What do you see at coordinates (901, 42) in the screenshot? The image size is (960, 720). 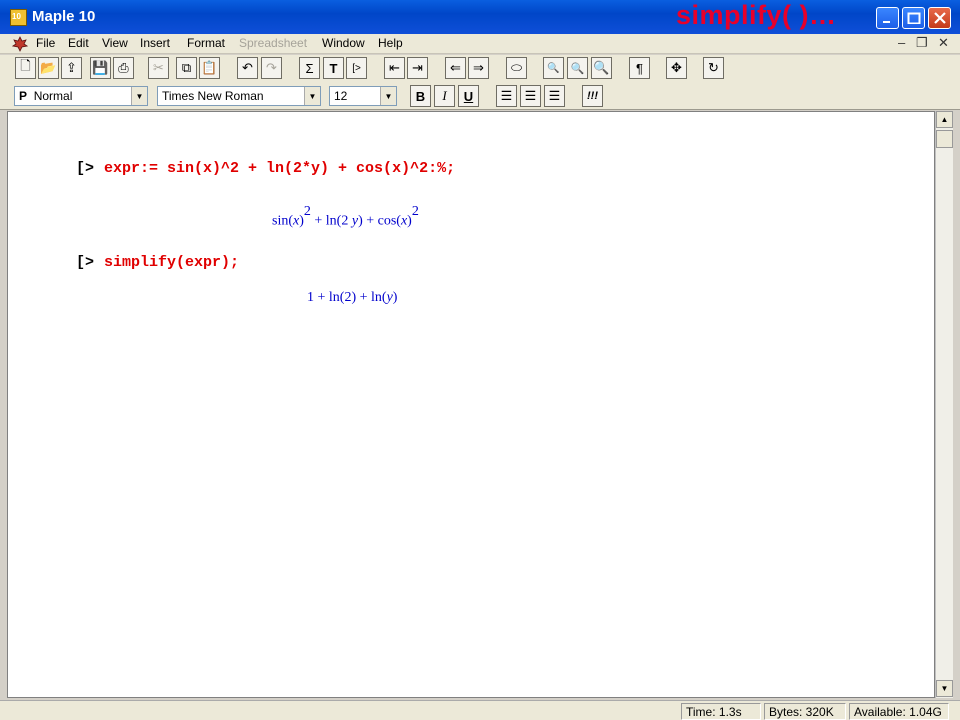 I see `doc-minimize-icon: –` at bounding box center [901, 42].